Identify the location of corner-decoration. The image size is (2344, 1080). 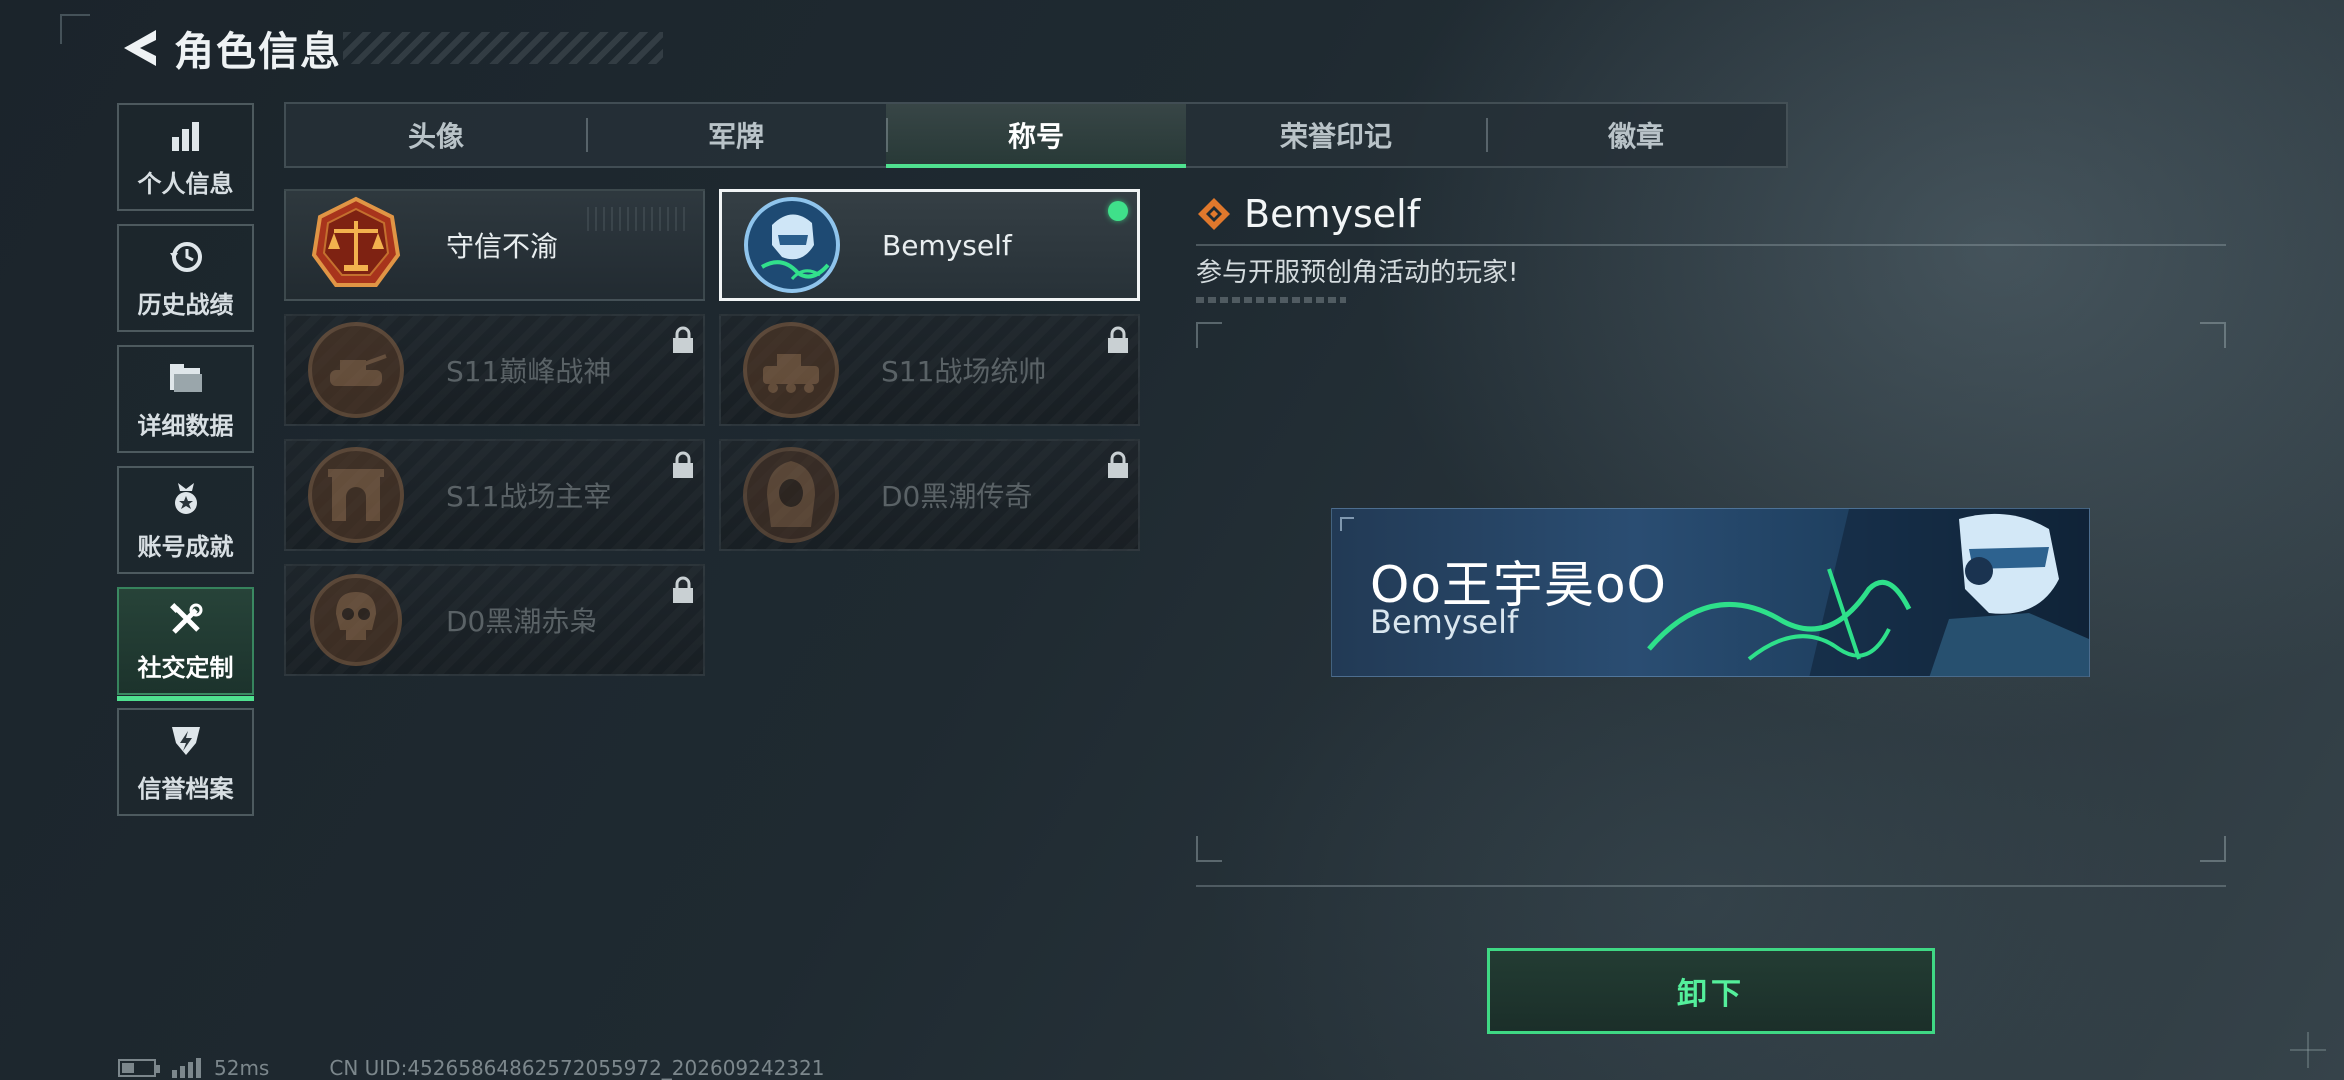
(75, 29).